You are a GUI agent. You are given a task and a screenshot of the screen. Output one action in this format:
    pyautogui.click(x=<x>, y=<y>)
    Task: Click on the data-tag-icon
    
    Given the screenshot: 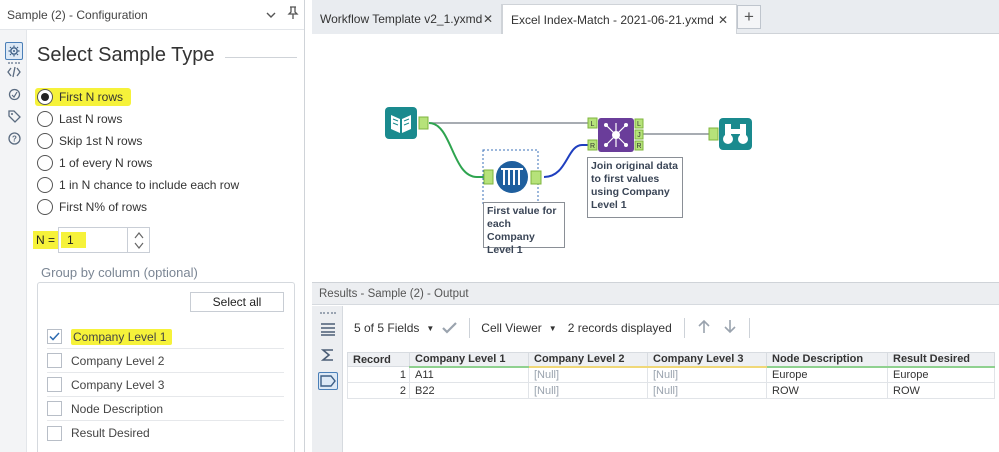 What is the action you would take?
    pyautogui.click(x=328, y=381)
    